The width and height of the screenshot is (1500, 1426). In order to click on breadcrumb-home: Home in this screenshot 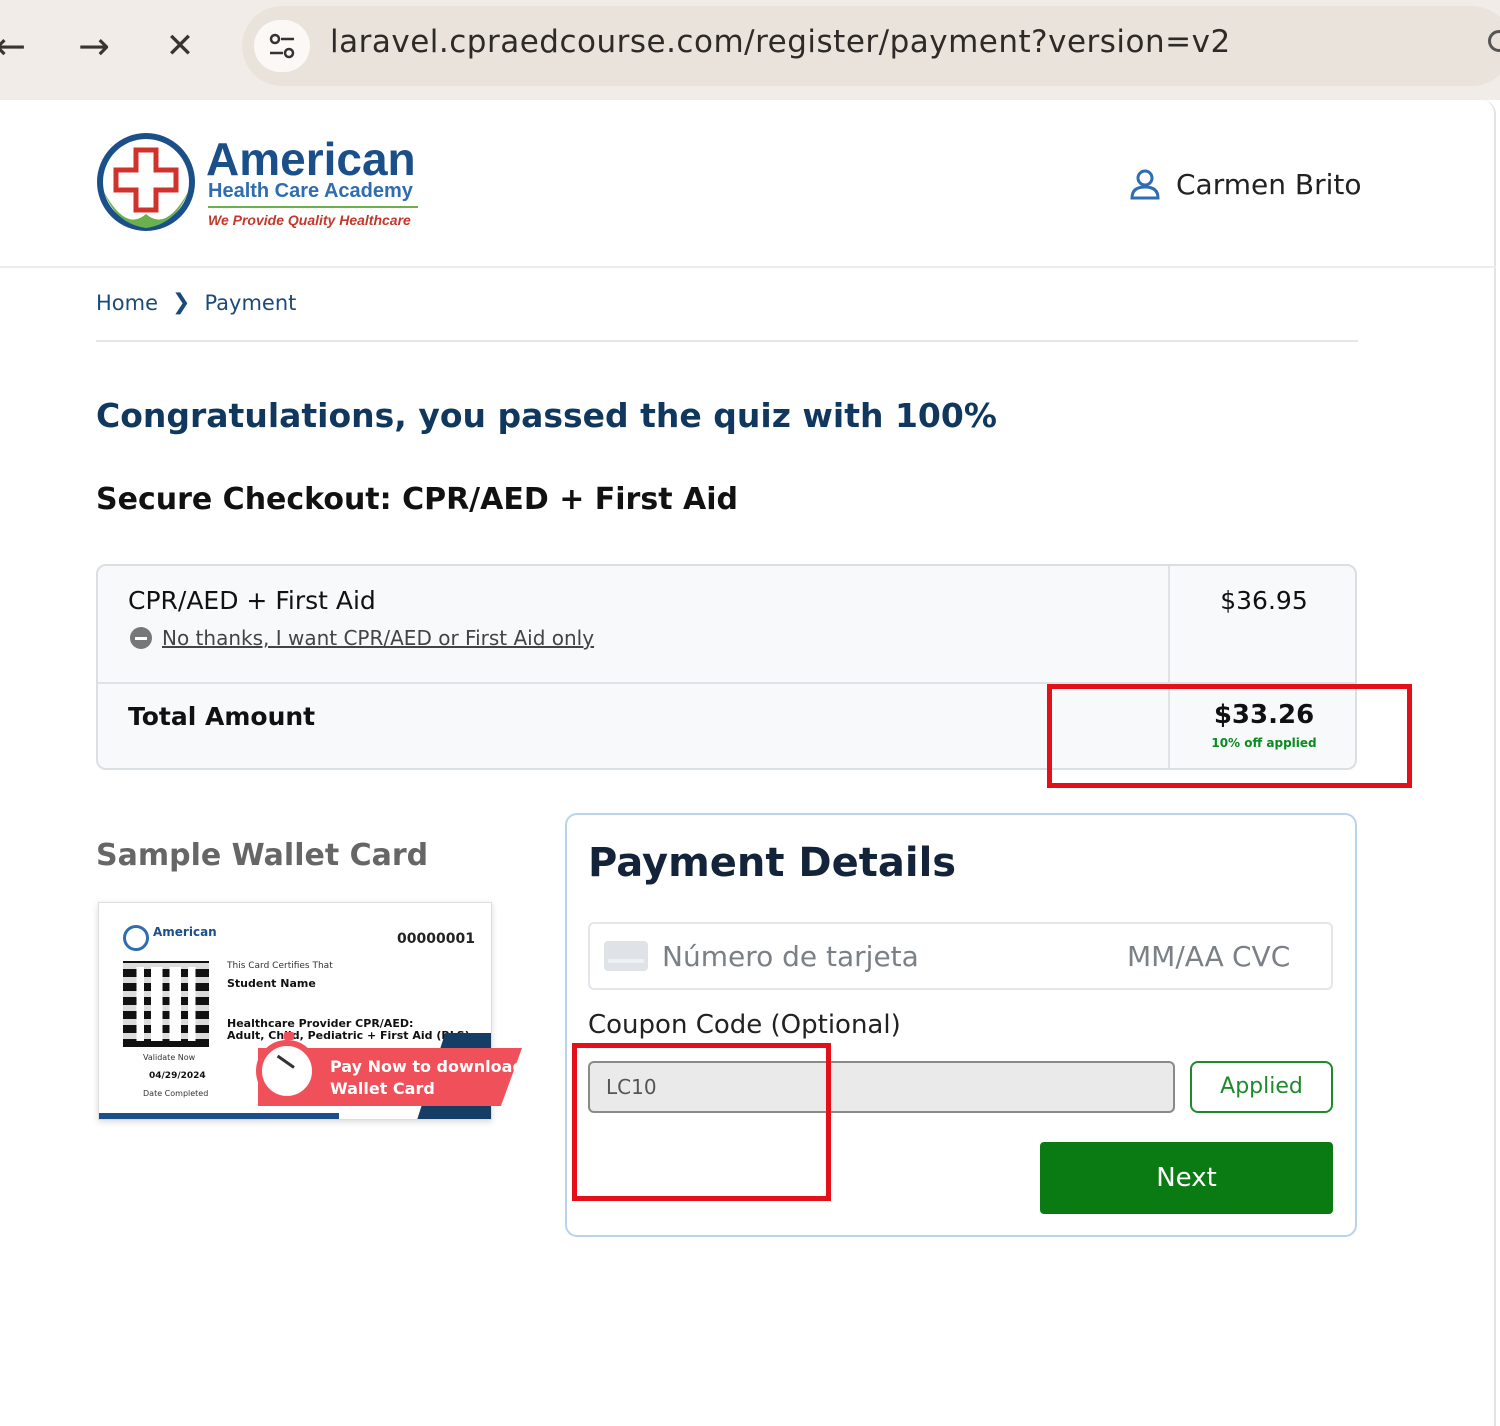, I will do `click(127, 303)`.